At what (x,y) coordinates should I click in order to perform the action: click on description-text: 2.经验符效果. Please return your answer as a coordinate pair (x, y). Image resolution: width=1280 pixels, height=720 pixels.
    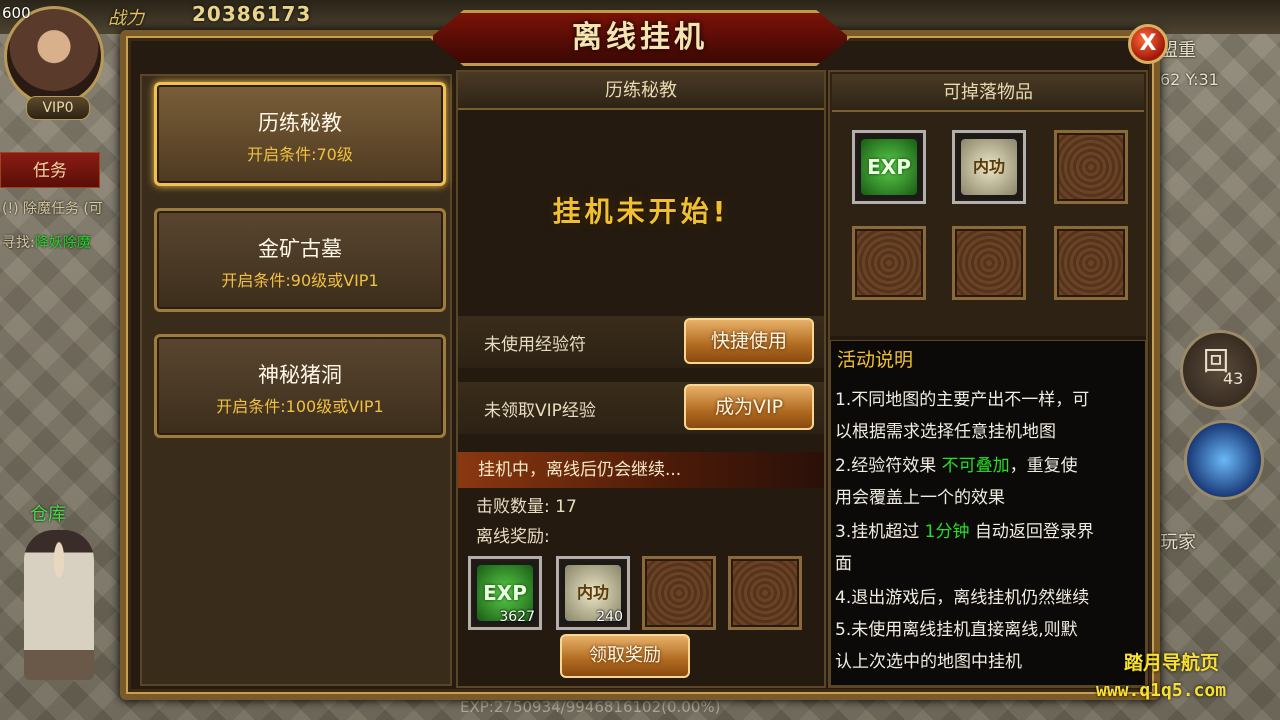
    Looking at the image, I should click on (888, 466).